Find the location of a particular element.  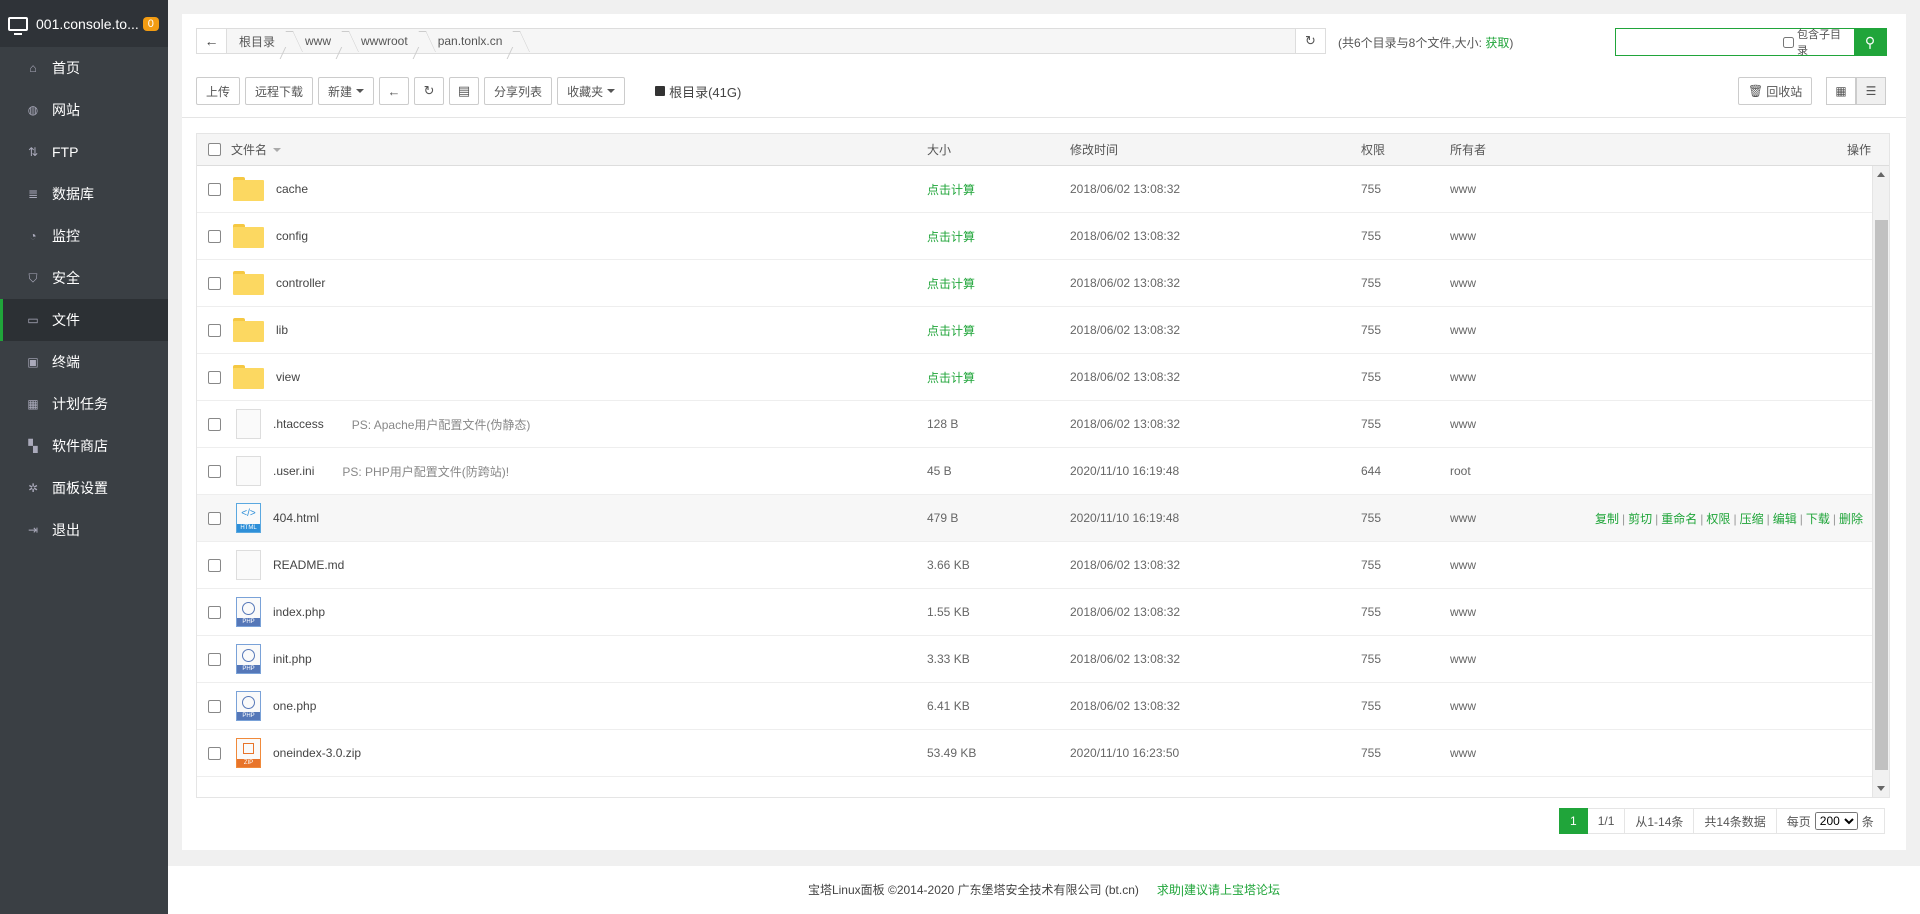

sidebar-item: ✲ 面板设置 is located at coordinates (84, 488).